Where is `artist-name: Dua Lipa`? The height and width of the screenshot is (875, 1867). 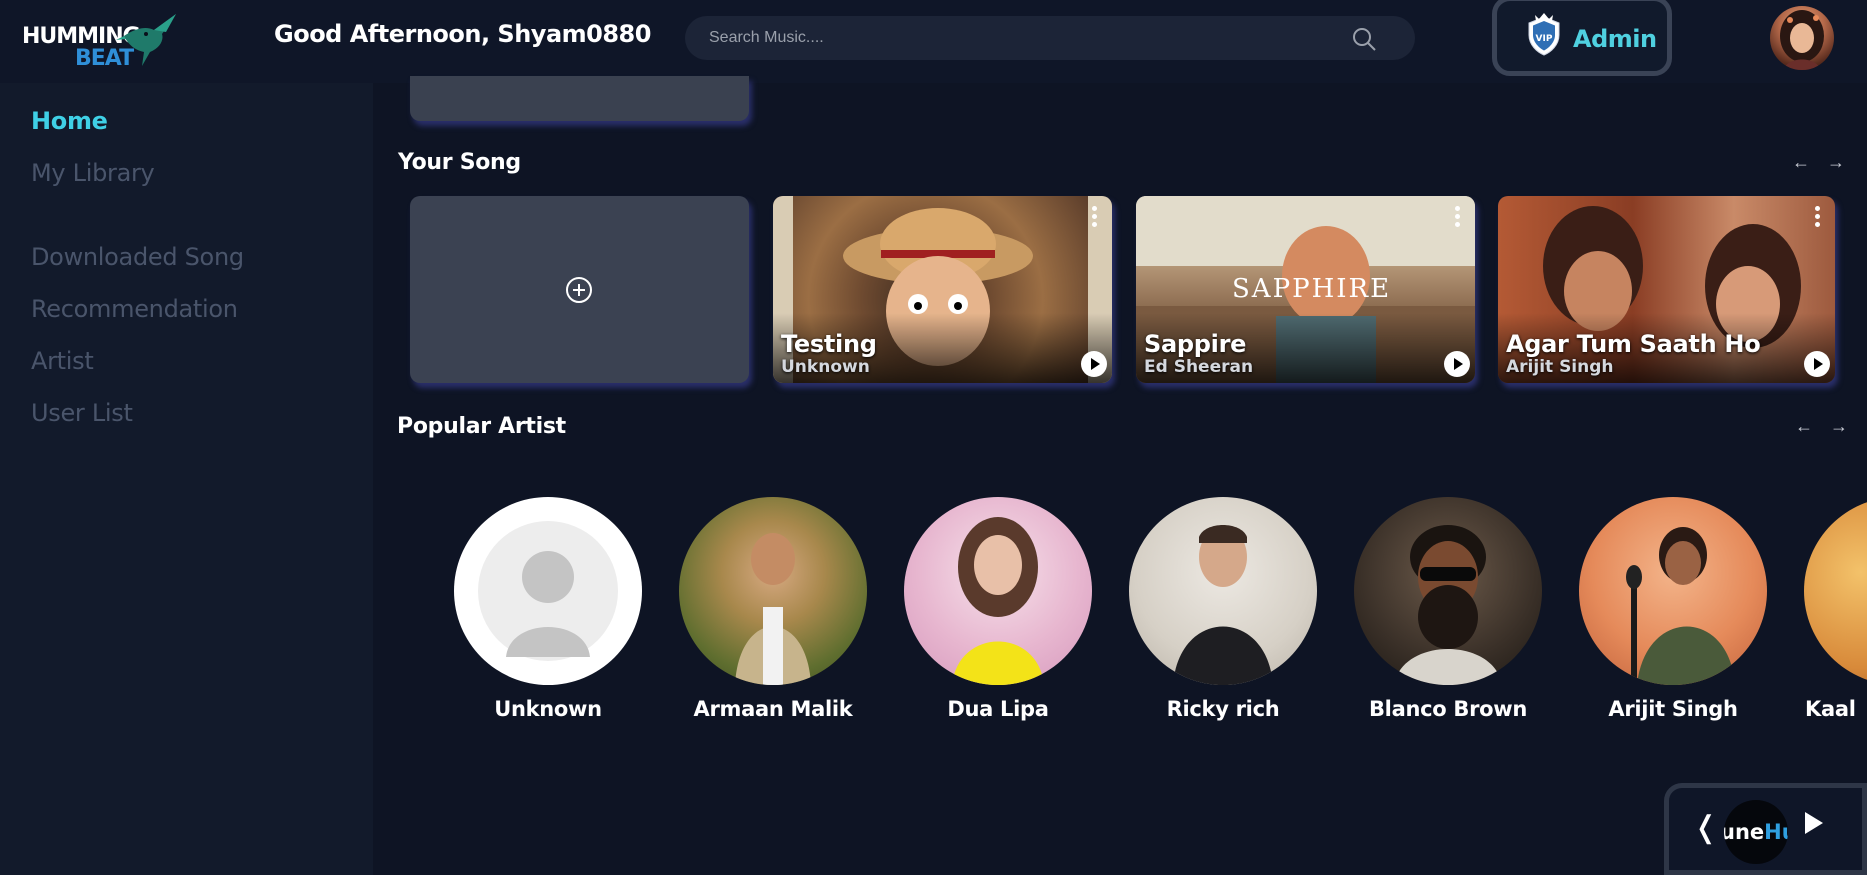 artist-name: Dua Lipa is located at coordinates (998, 709).